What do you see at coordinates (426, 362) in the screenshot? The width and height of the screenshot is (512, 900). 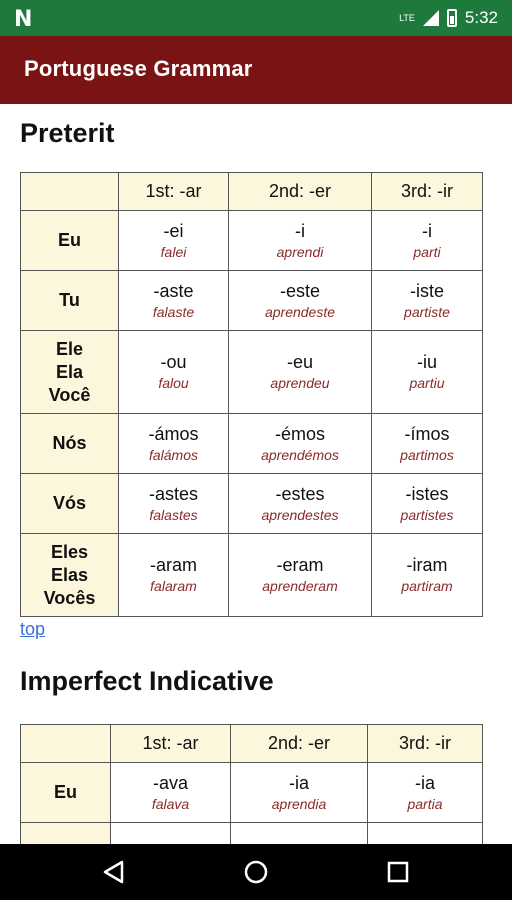 I see `ending-text: -iu` at bounding box center [426, 362].